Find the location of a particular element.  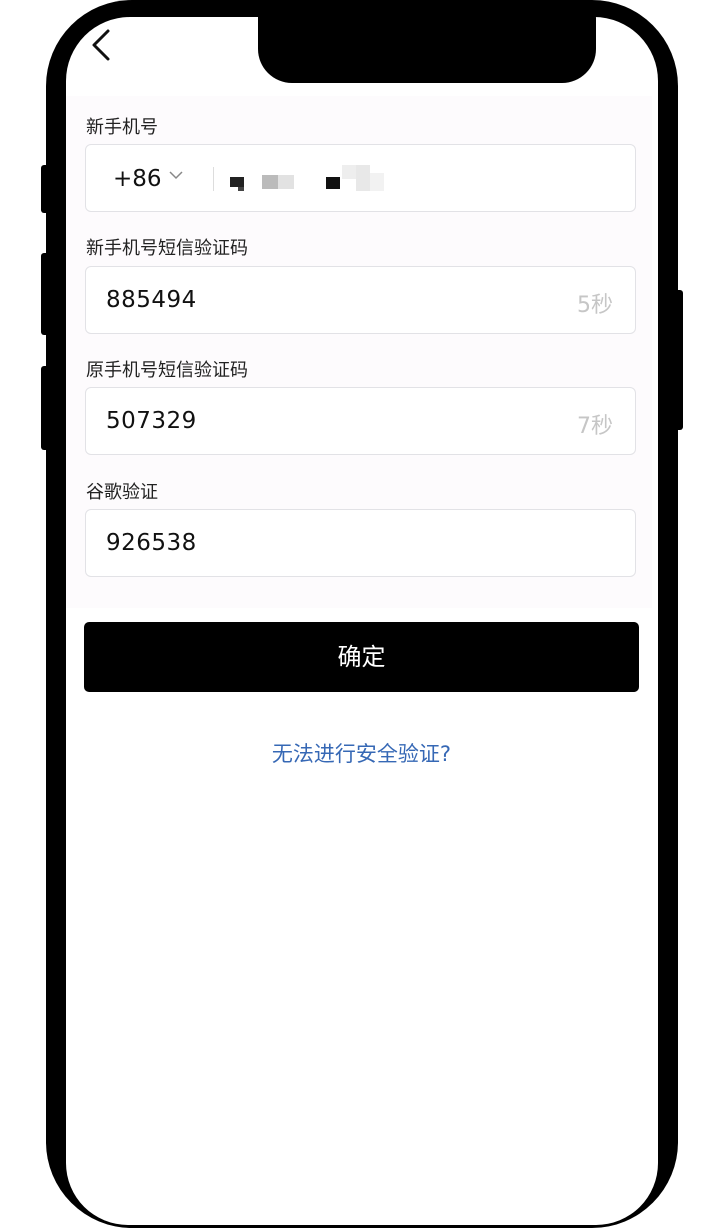

old-sms-code-value: 507329 is located at coordinates (151, 421).